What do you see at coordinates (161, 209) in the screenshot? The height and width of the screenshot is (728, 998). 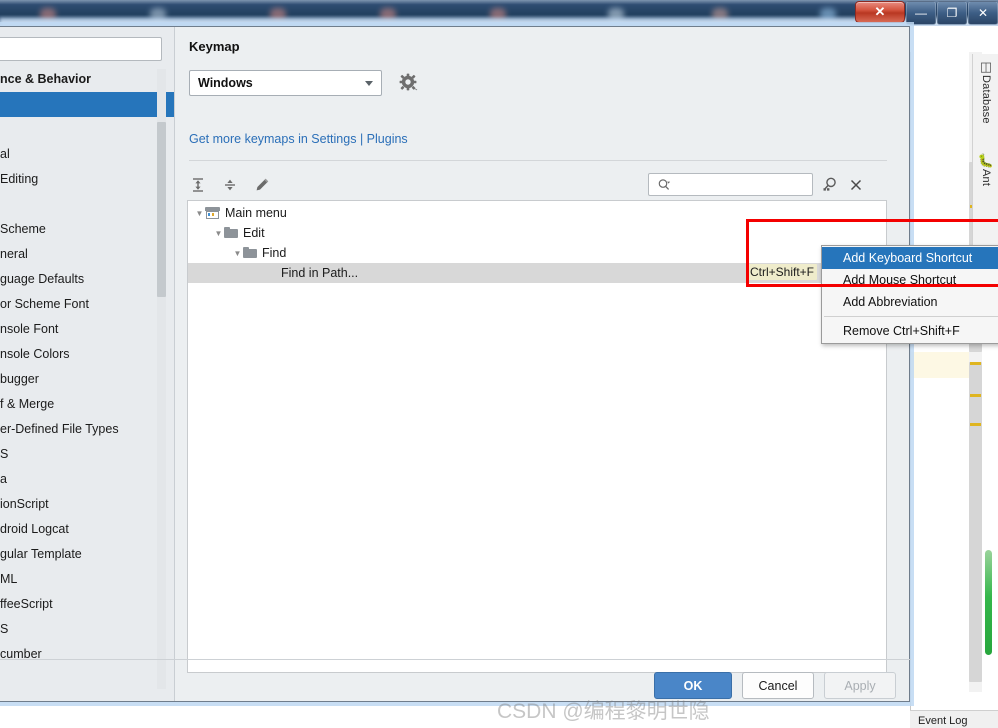 I see `nav-scrollbar-thumb` at bounding box center [161, 209].